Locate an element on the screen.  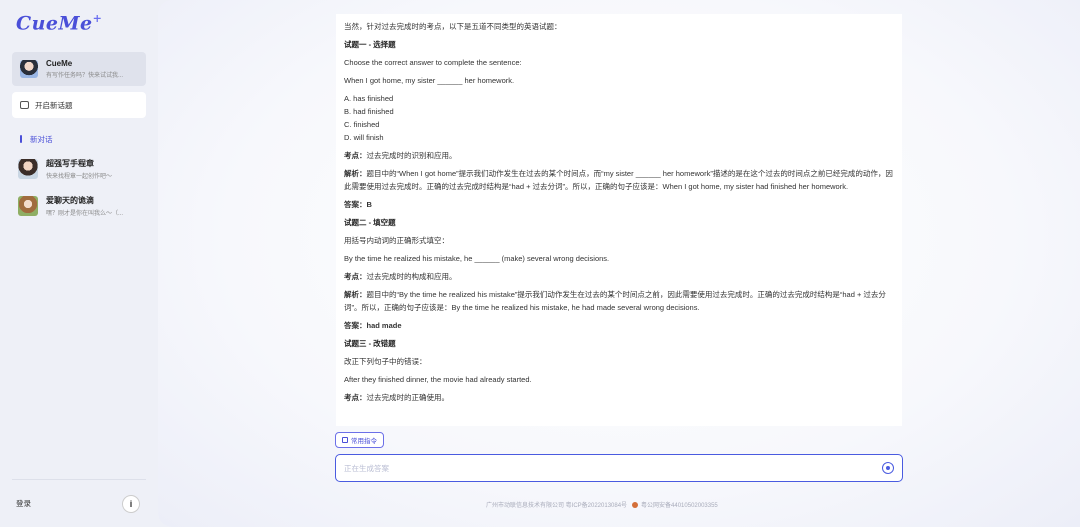
agent-avatar is located at coordinates (29, 69).